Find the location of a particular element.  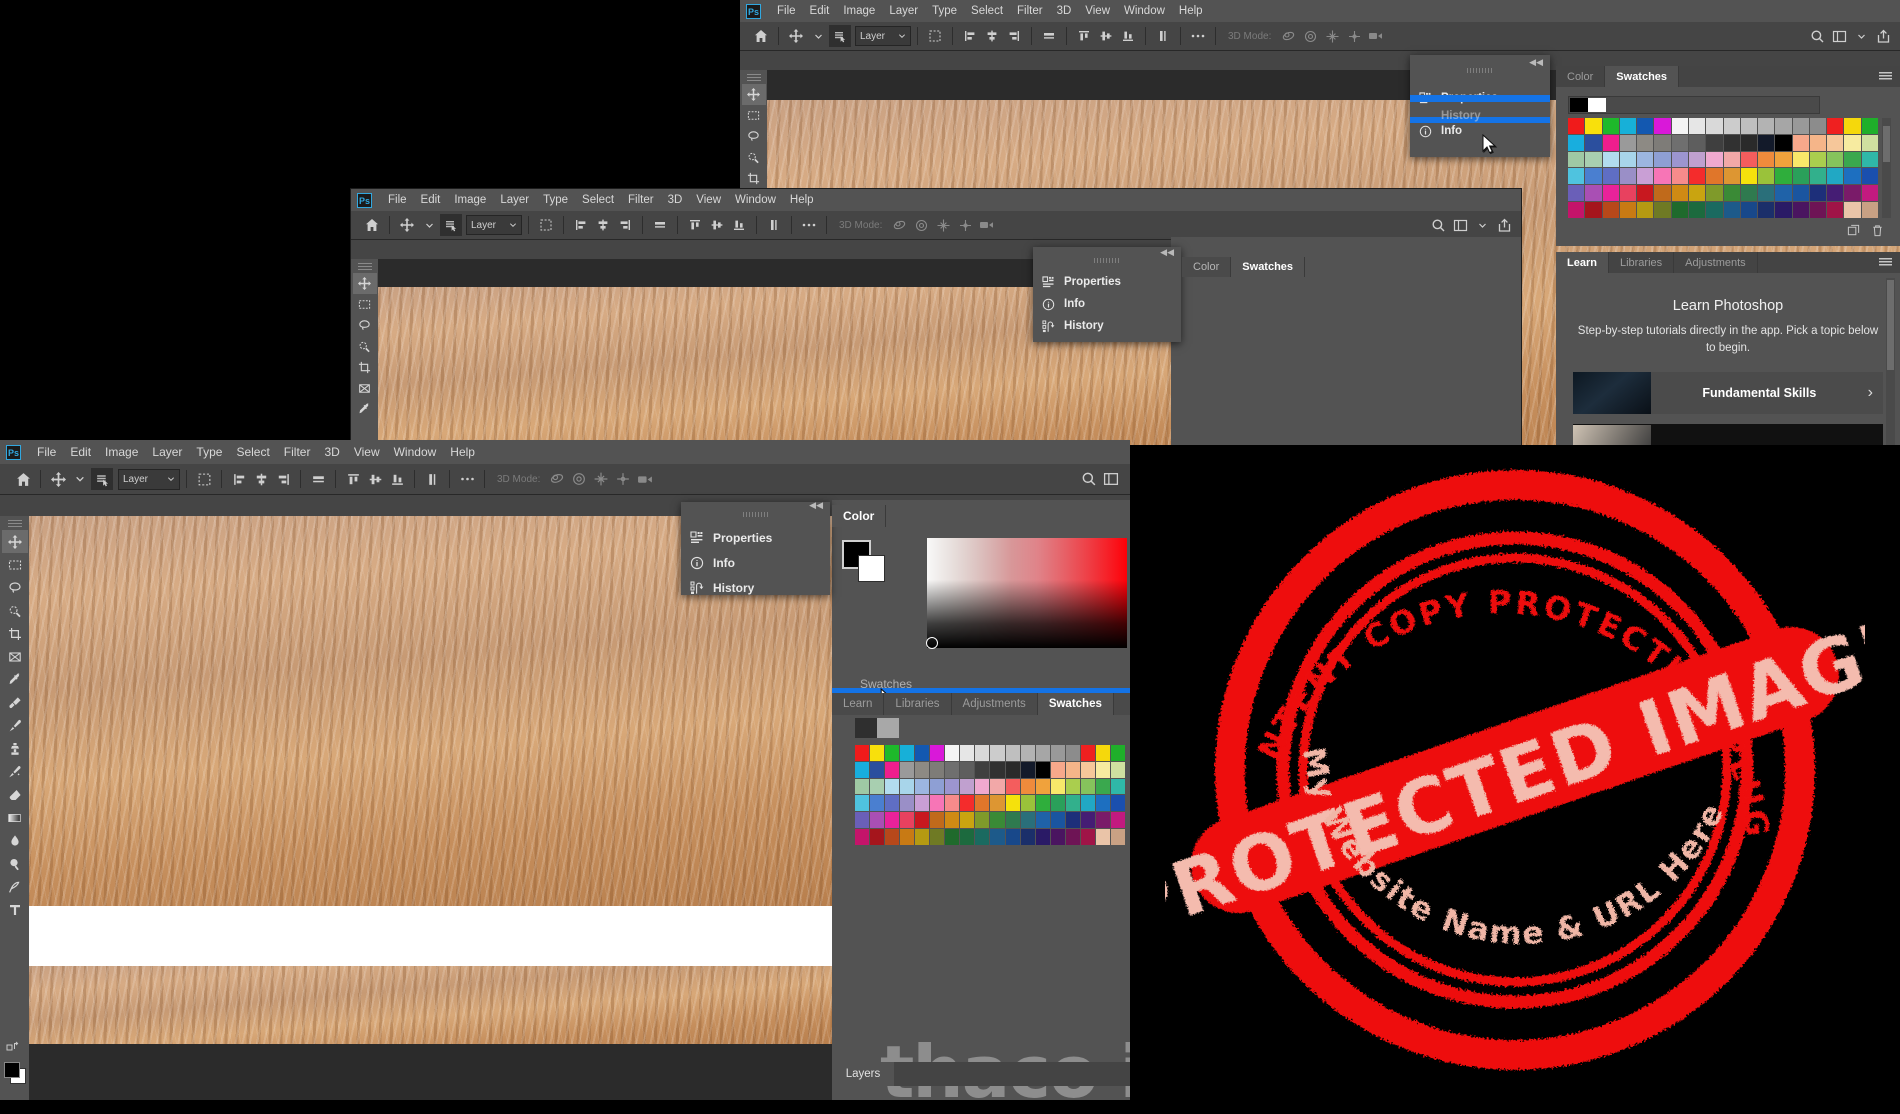

background-color-chip-panel is located at coordinates (871, 568).